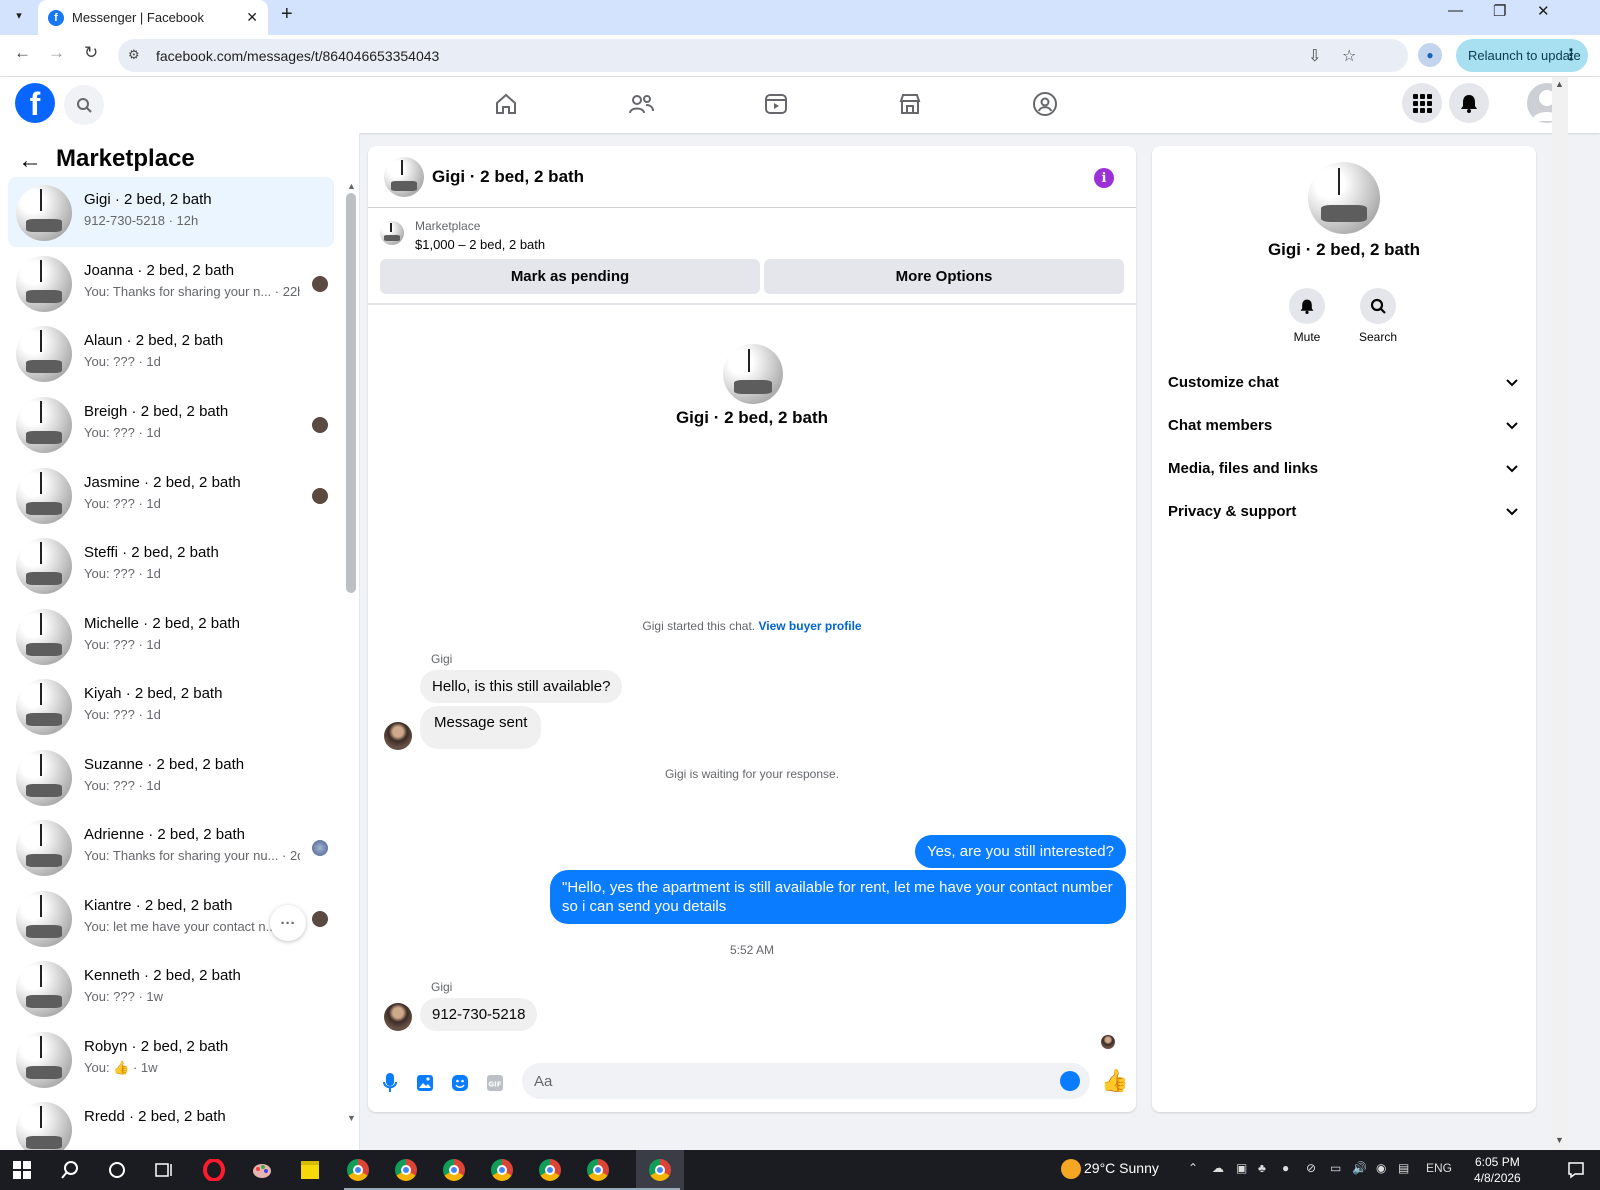 This screenshot has width=1600, height=1190. What do you see at coordinates (171, 1122) in the screenshot?
I see `conversation-item: Rredd · 2 bed, 2 bath` at bounding box center [171, 1122].